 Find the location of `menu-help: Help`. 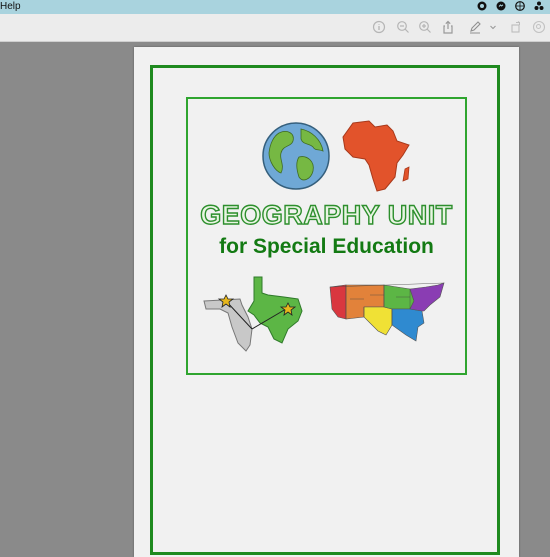

menu-help: Help is located at coordinates (10, 6).